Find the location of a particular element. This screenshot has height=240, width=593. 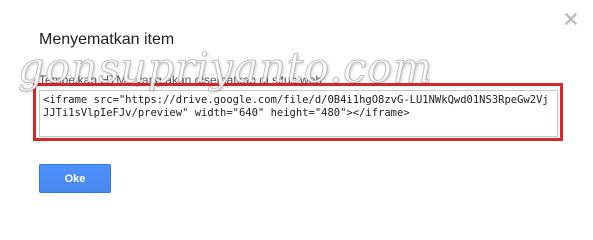

close-icon is located at coordinates (571, 19).